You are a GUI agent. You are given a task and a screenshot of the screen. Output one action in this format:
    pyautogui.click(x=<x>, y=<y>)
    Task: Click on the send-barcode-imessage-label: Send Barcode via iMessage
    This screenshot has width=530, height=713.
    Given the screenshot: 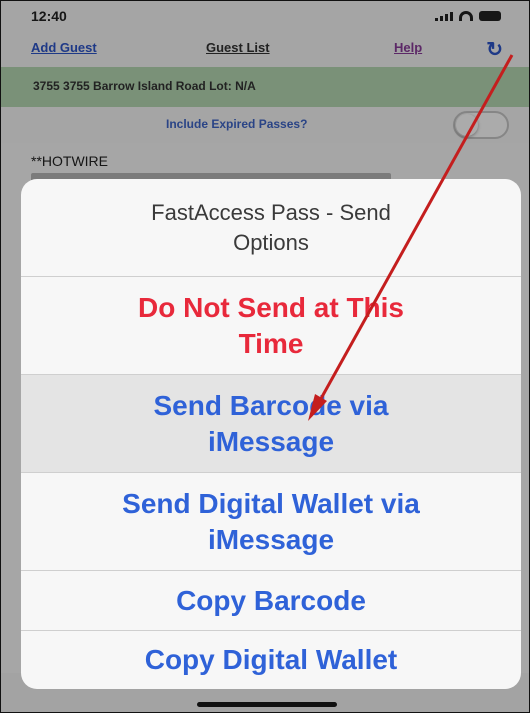 What is the action you would take?
    pyautogui.click(x=271, y=423)
    